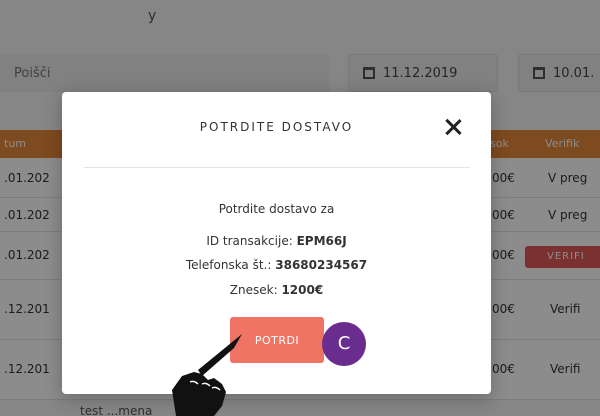  Describe the element at coordinates (321, 241) in the screenshot. I see `transaction-id-value: EPM66J` at that location.